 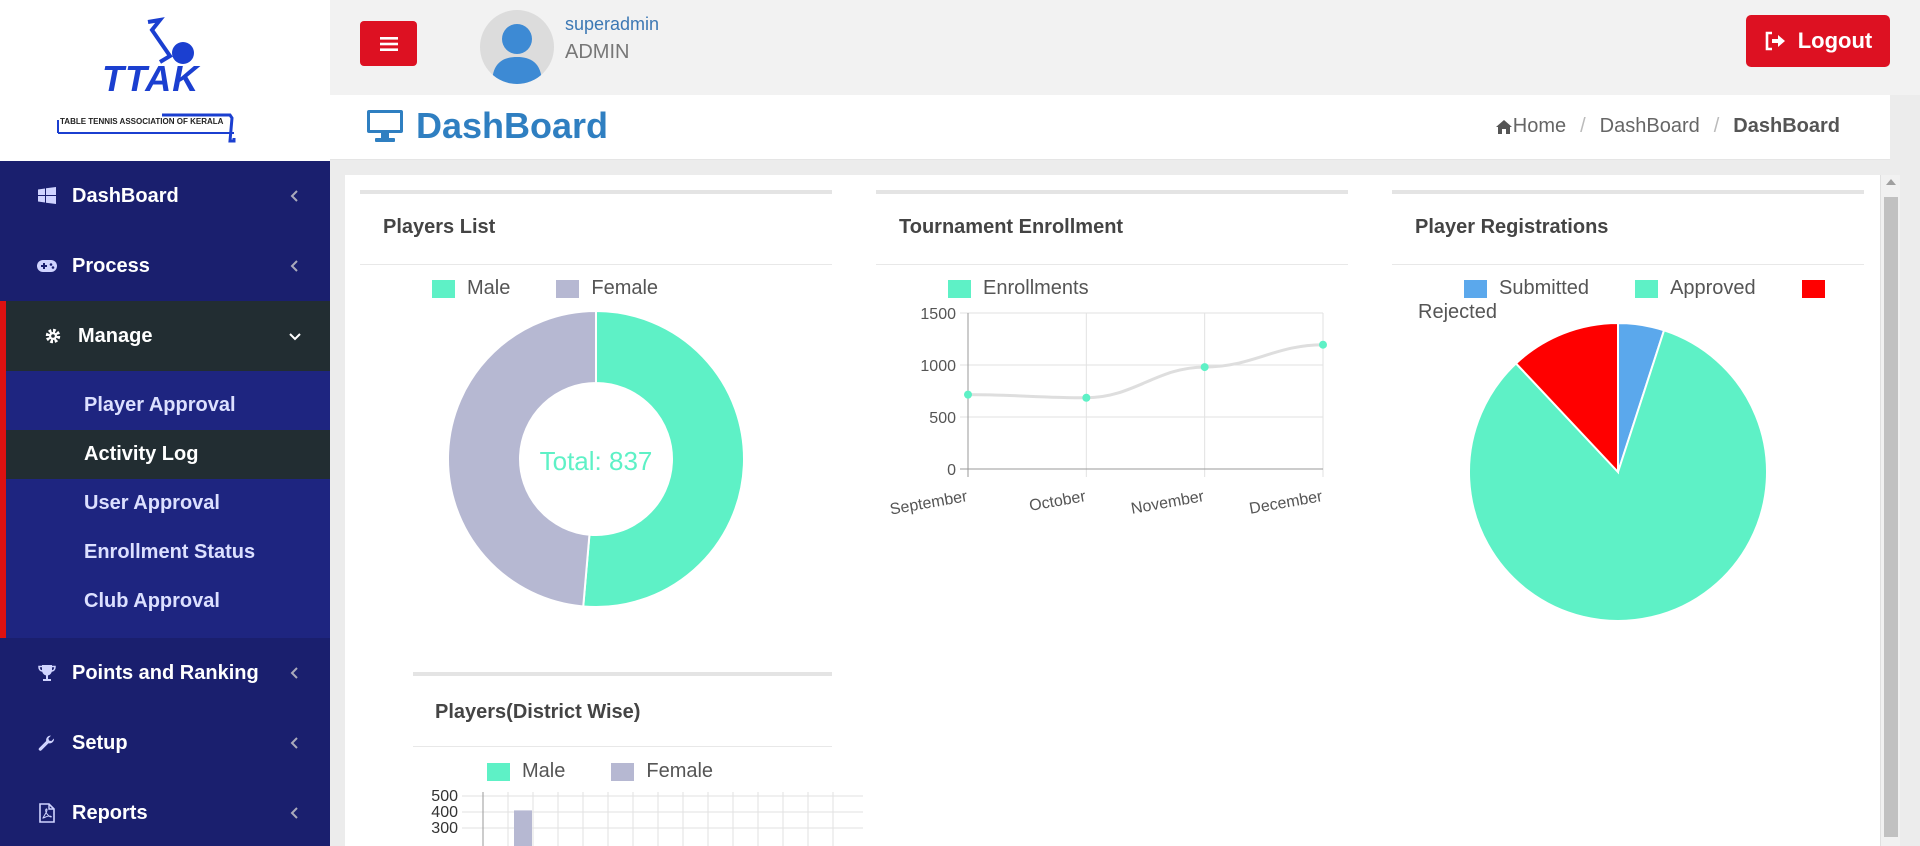 What do you see at coordinates (47, 673) in the screenshot?
I see `trophy-icon` at bounding box center [47, 673].